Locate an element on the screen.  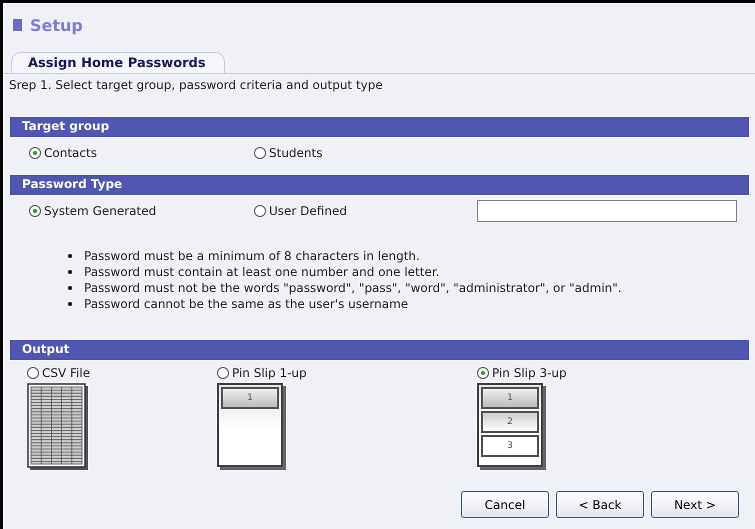
section-header: Password Type is located at coordinates (379, 185).